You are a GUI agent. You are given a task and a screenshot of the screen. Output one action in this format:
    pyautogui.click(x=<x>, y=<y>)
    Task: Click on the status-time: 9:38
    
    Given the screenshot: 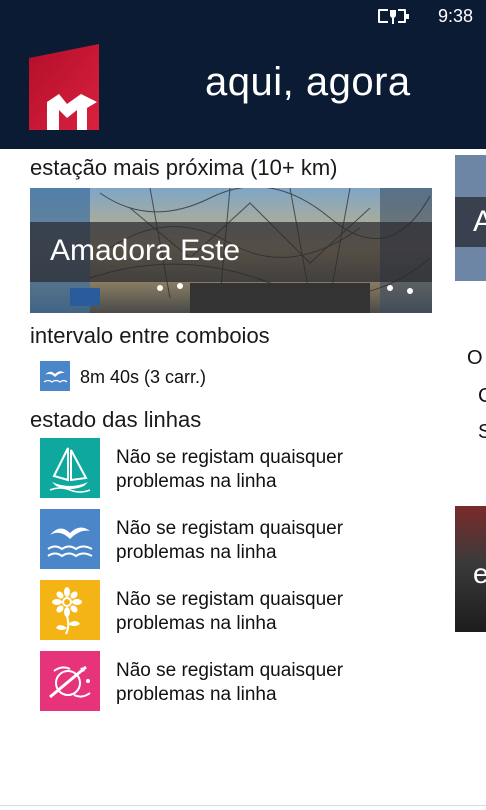 What is the action you would take?
    pyautogui.click(x=456, y=16)
    